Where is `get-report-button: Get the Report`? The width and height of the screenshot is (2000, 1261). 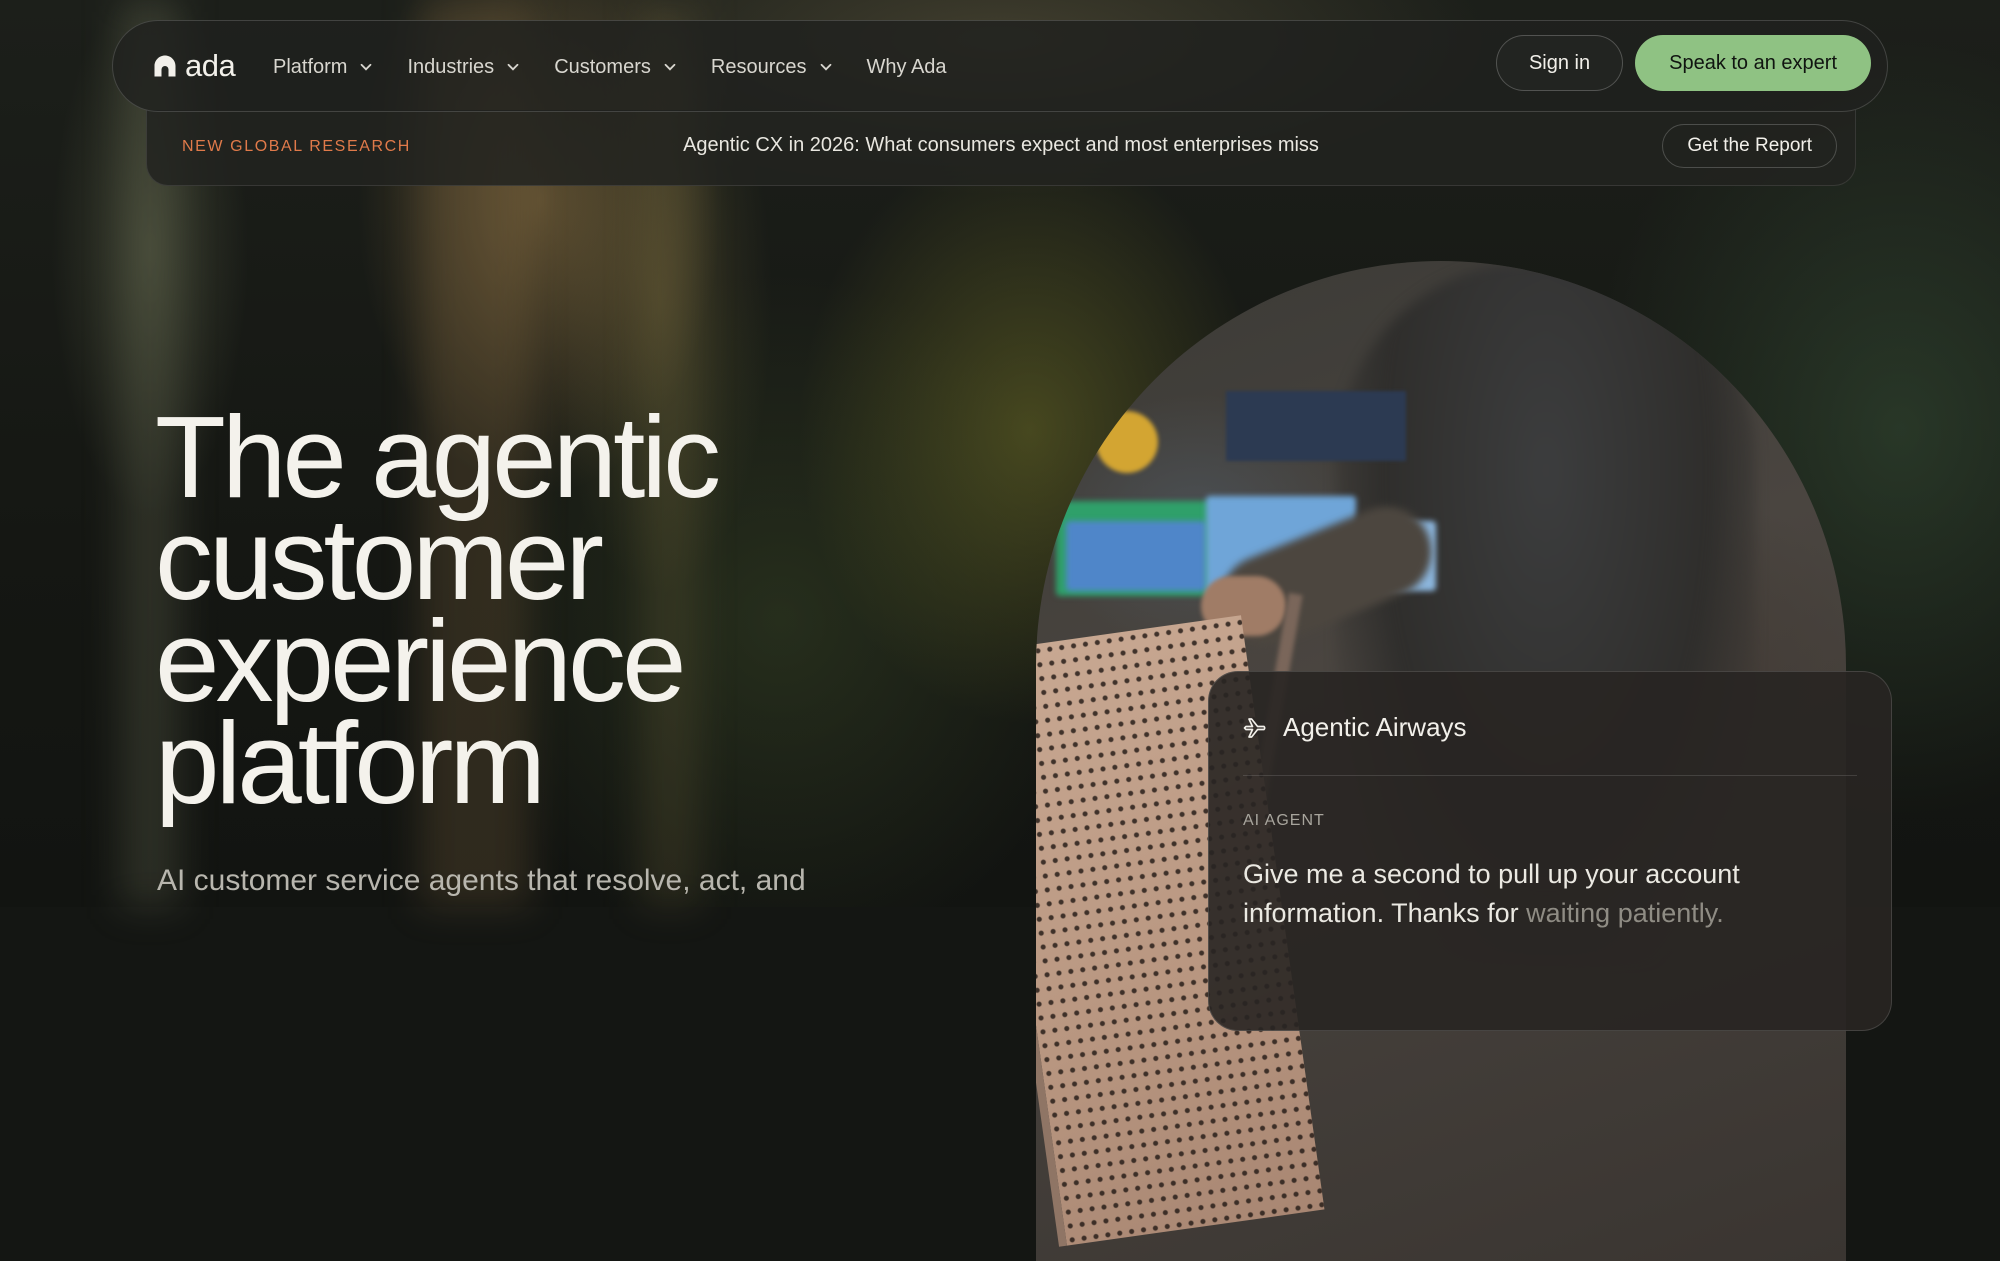
get-report-button: Get the Report is located at coordinates (1749, 146).